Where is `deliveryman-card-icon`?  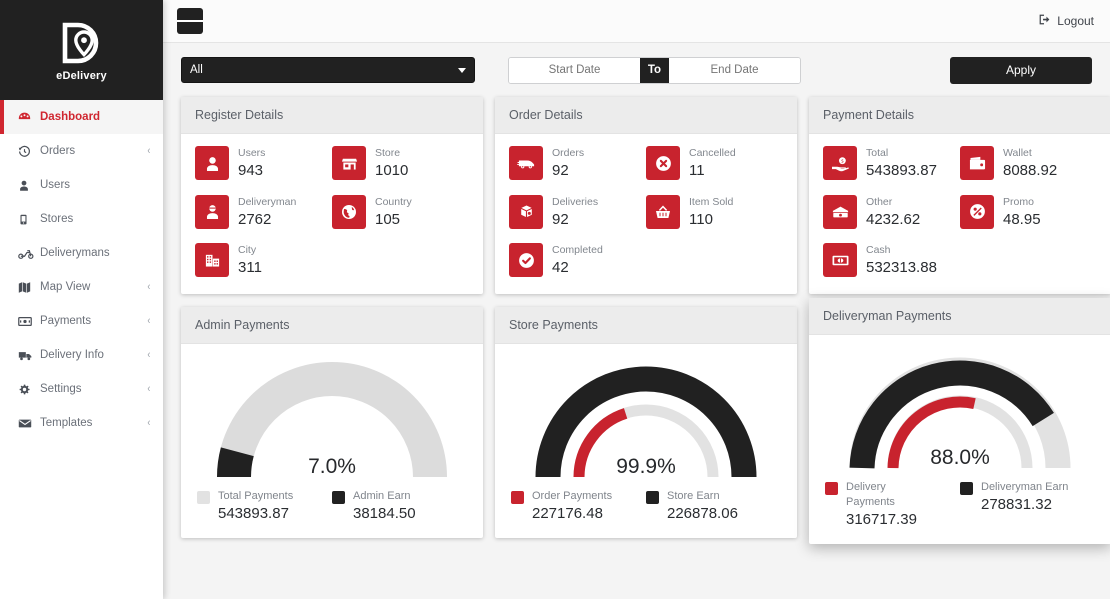
deliveryman-card-icon is located at coordinates (212, 211).